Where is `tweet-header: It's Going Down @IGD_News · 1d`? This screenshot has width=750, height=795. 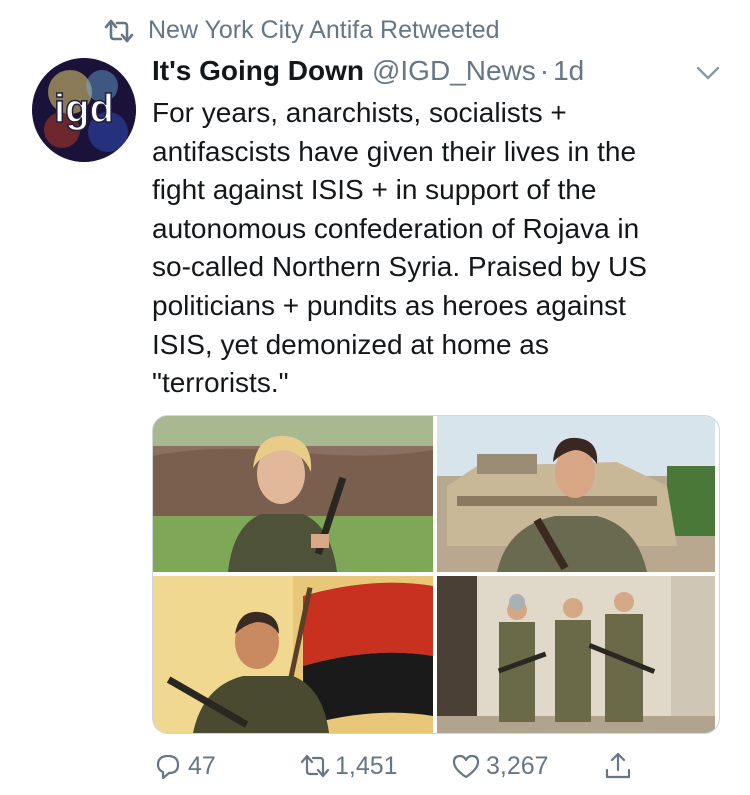 tweet-header: It's Going Down @IGD_News · 1d is located at coordinates (368, 71).